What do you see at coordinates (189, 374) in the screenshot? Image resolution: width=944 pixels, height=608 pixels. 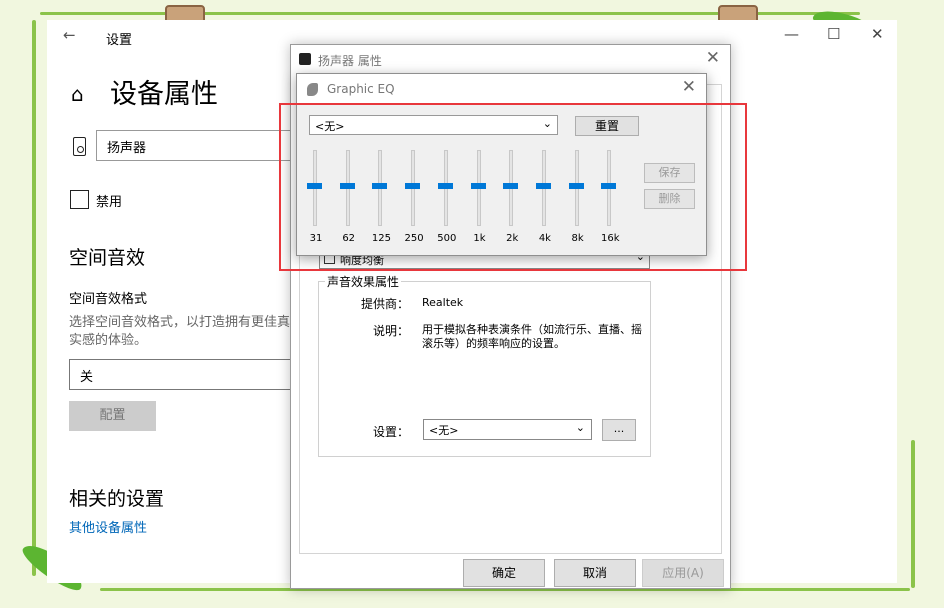 I see `spatial-format-dropdown: 关` at bounding box center [189, 374].